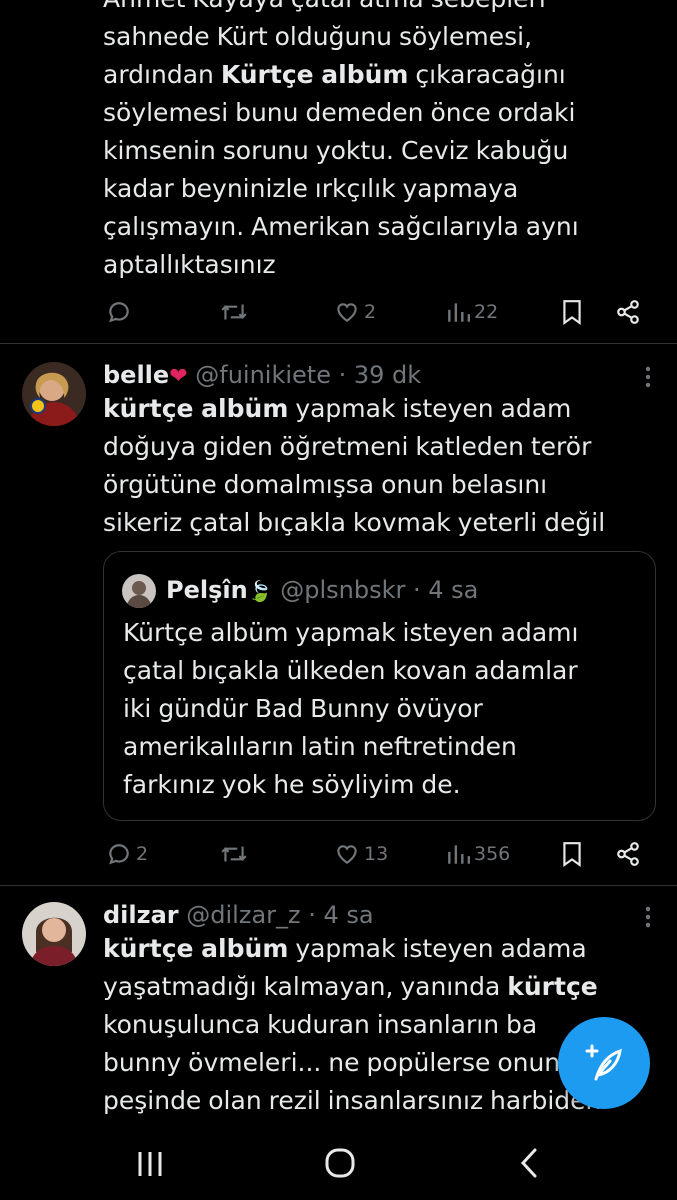  Describe the element at coordinates (361, 854) in the screenshot. I see `like-button: 13` at that location.